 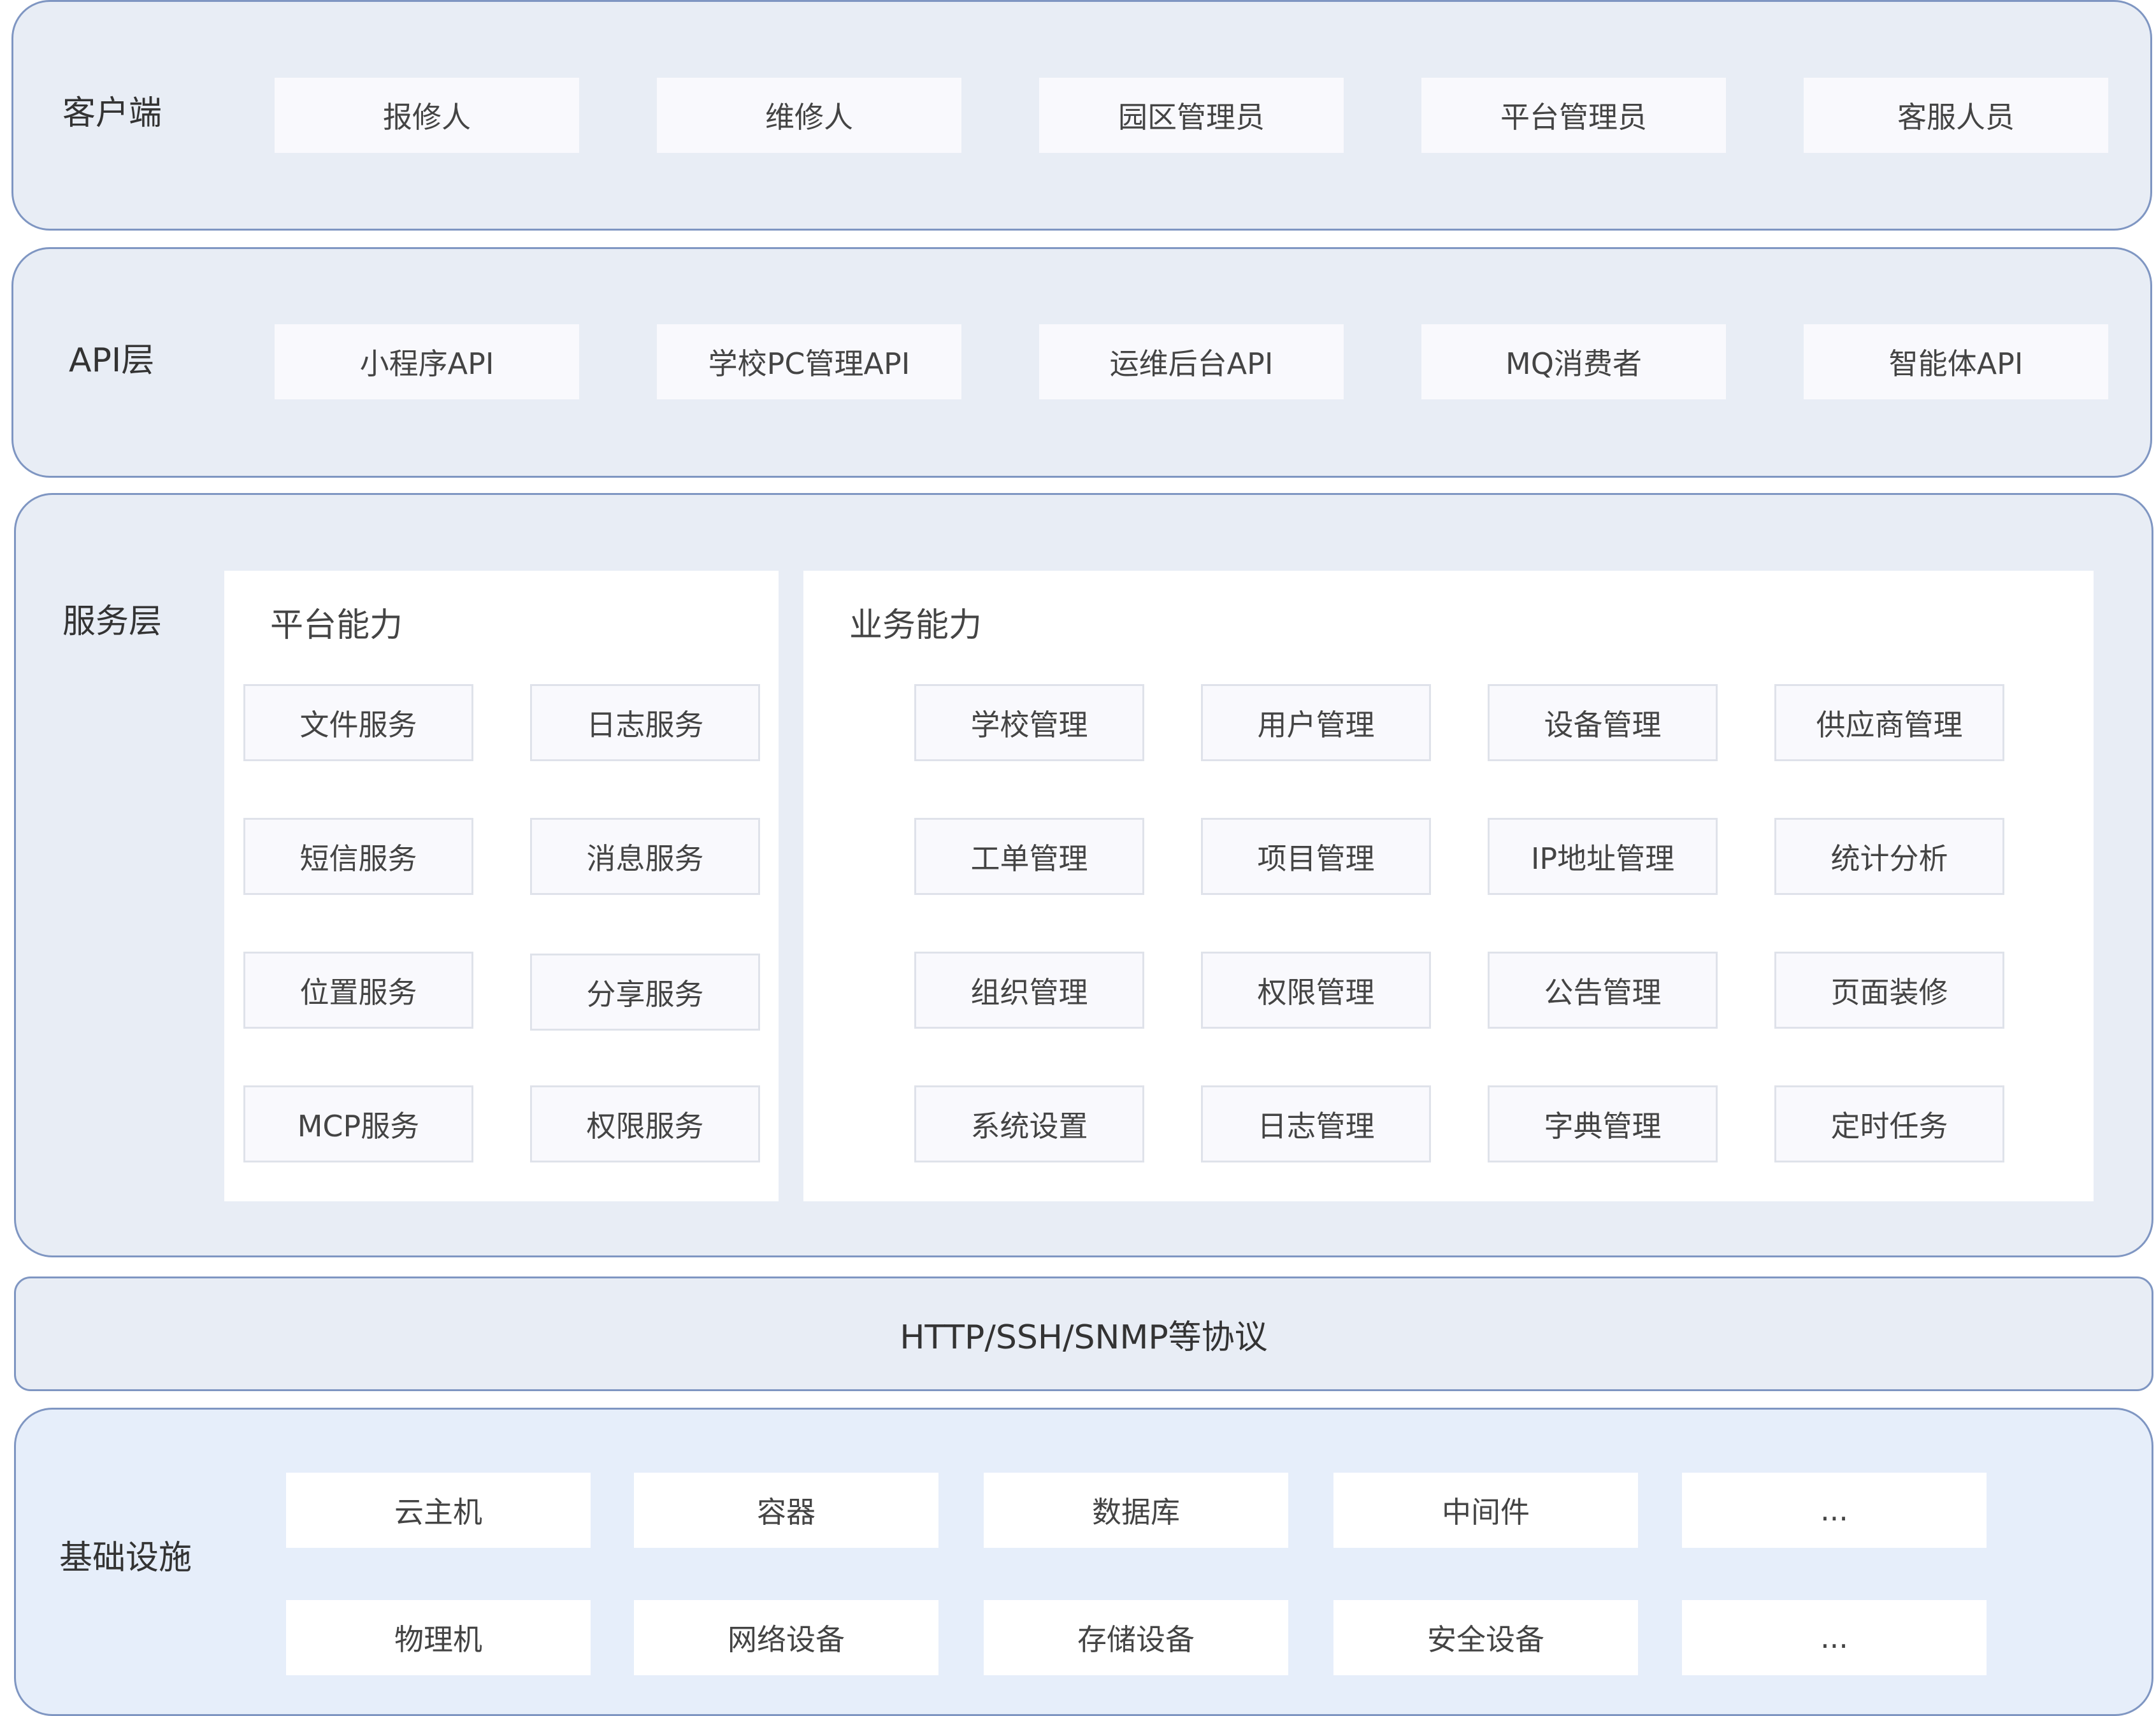 What do you see at coordinates (358, 991) in the screenshot?
I see `platform-location-service: 位置服务` at bounding box center [358, 991].